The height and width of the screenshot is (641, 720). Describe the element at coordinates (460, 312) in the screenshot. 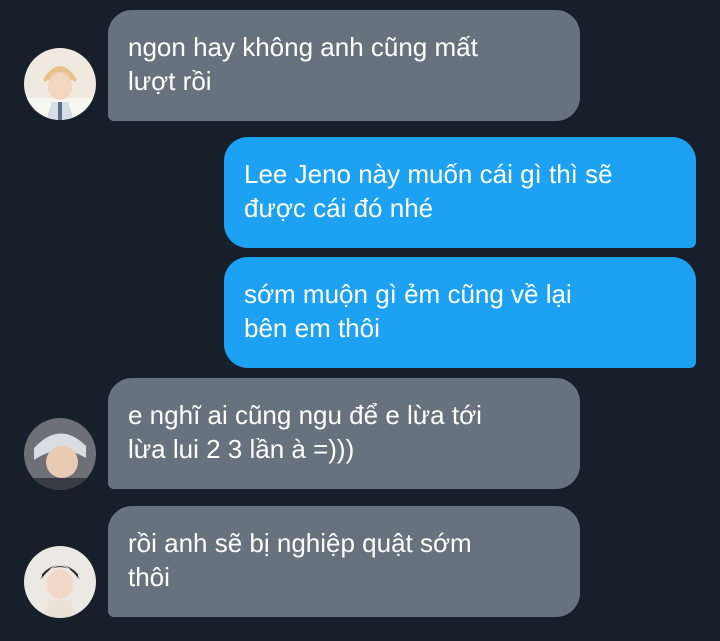

I see `message-bubble: sớm muộn gì ẻm cũng về lại bên em thôi` at that location.